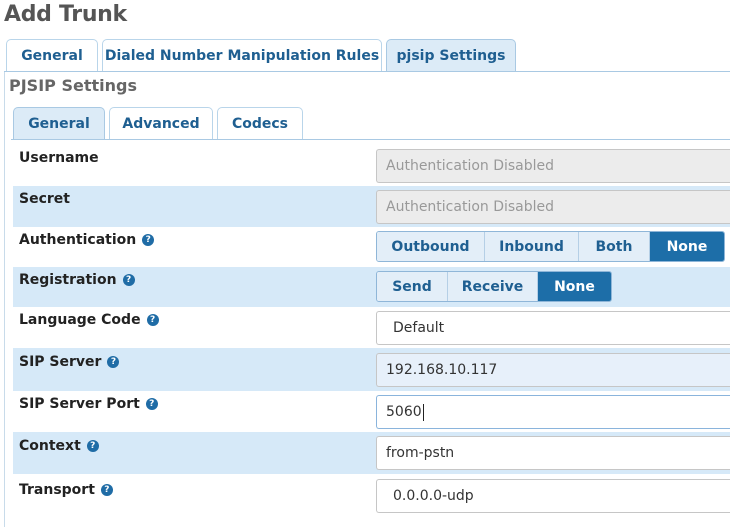  I want to click on tab-general: General, so click(52, 55).